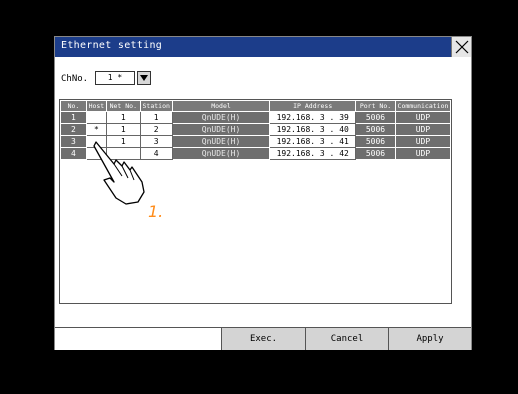 This screenshot has height=394, width=518. Describe the element at coordinates (75, 79) in the screenshot. I see `channel-label: ChNo.` at that location.